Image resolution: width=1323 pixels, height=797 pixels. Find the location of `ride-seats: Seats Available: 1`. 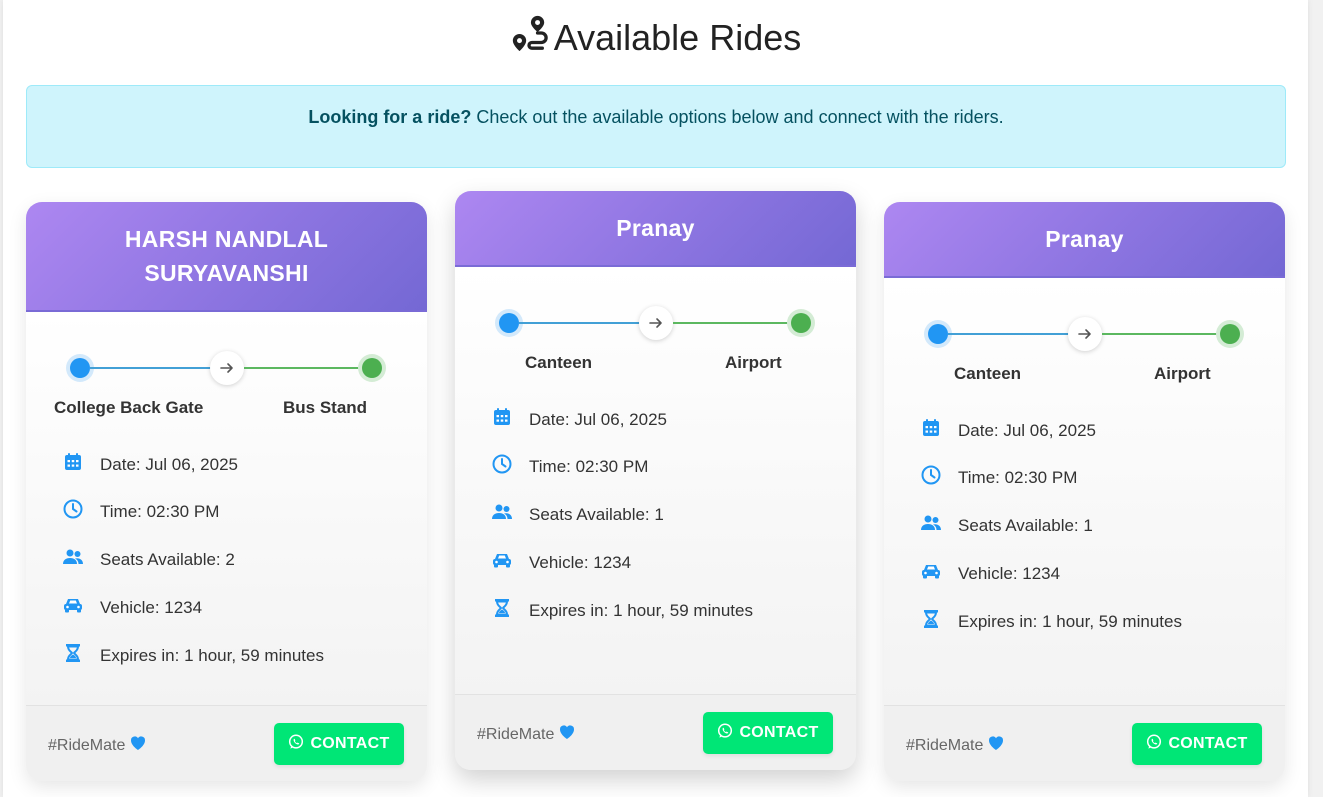

ride-seats: Seats Available: 1 is located at coordinates (1006, 525).